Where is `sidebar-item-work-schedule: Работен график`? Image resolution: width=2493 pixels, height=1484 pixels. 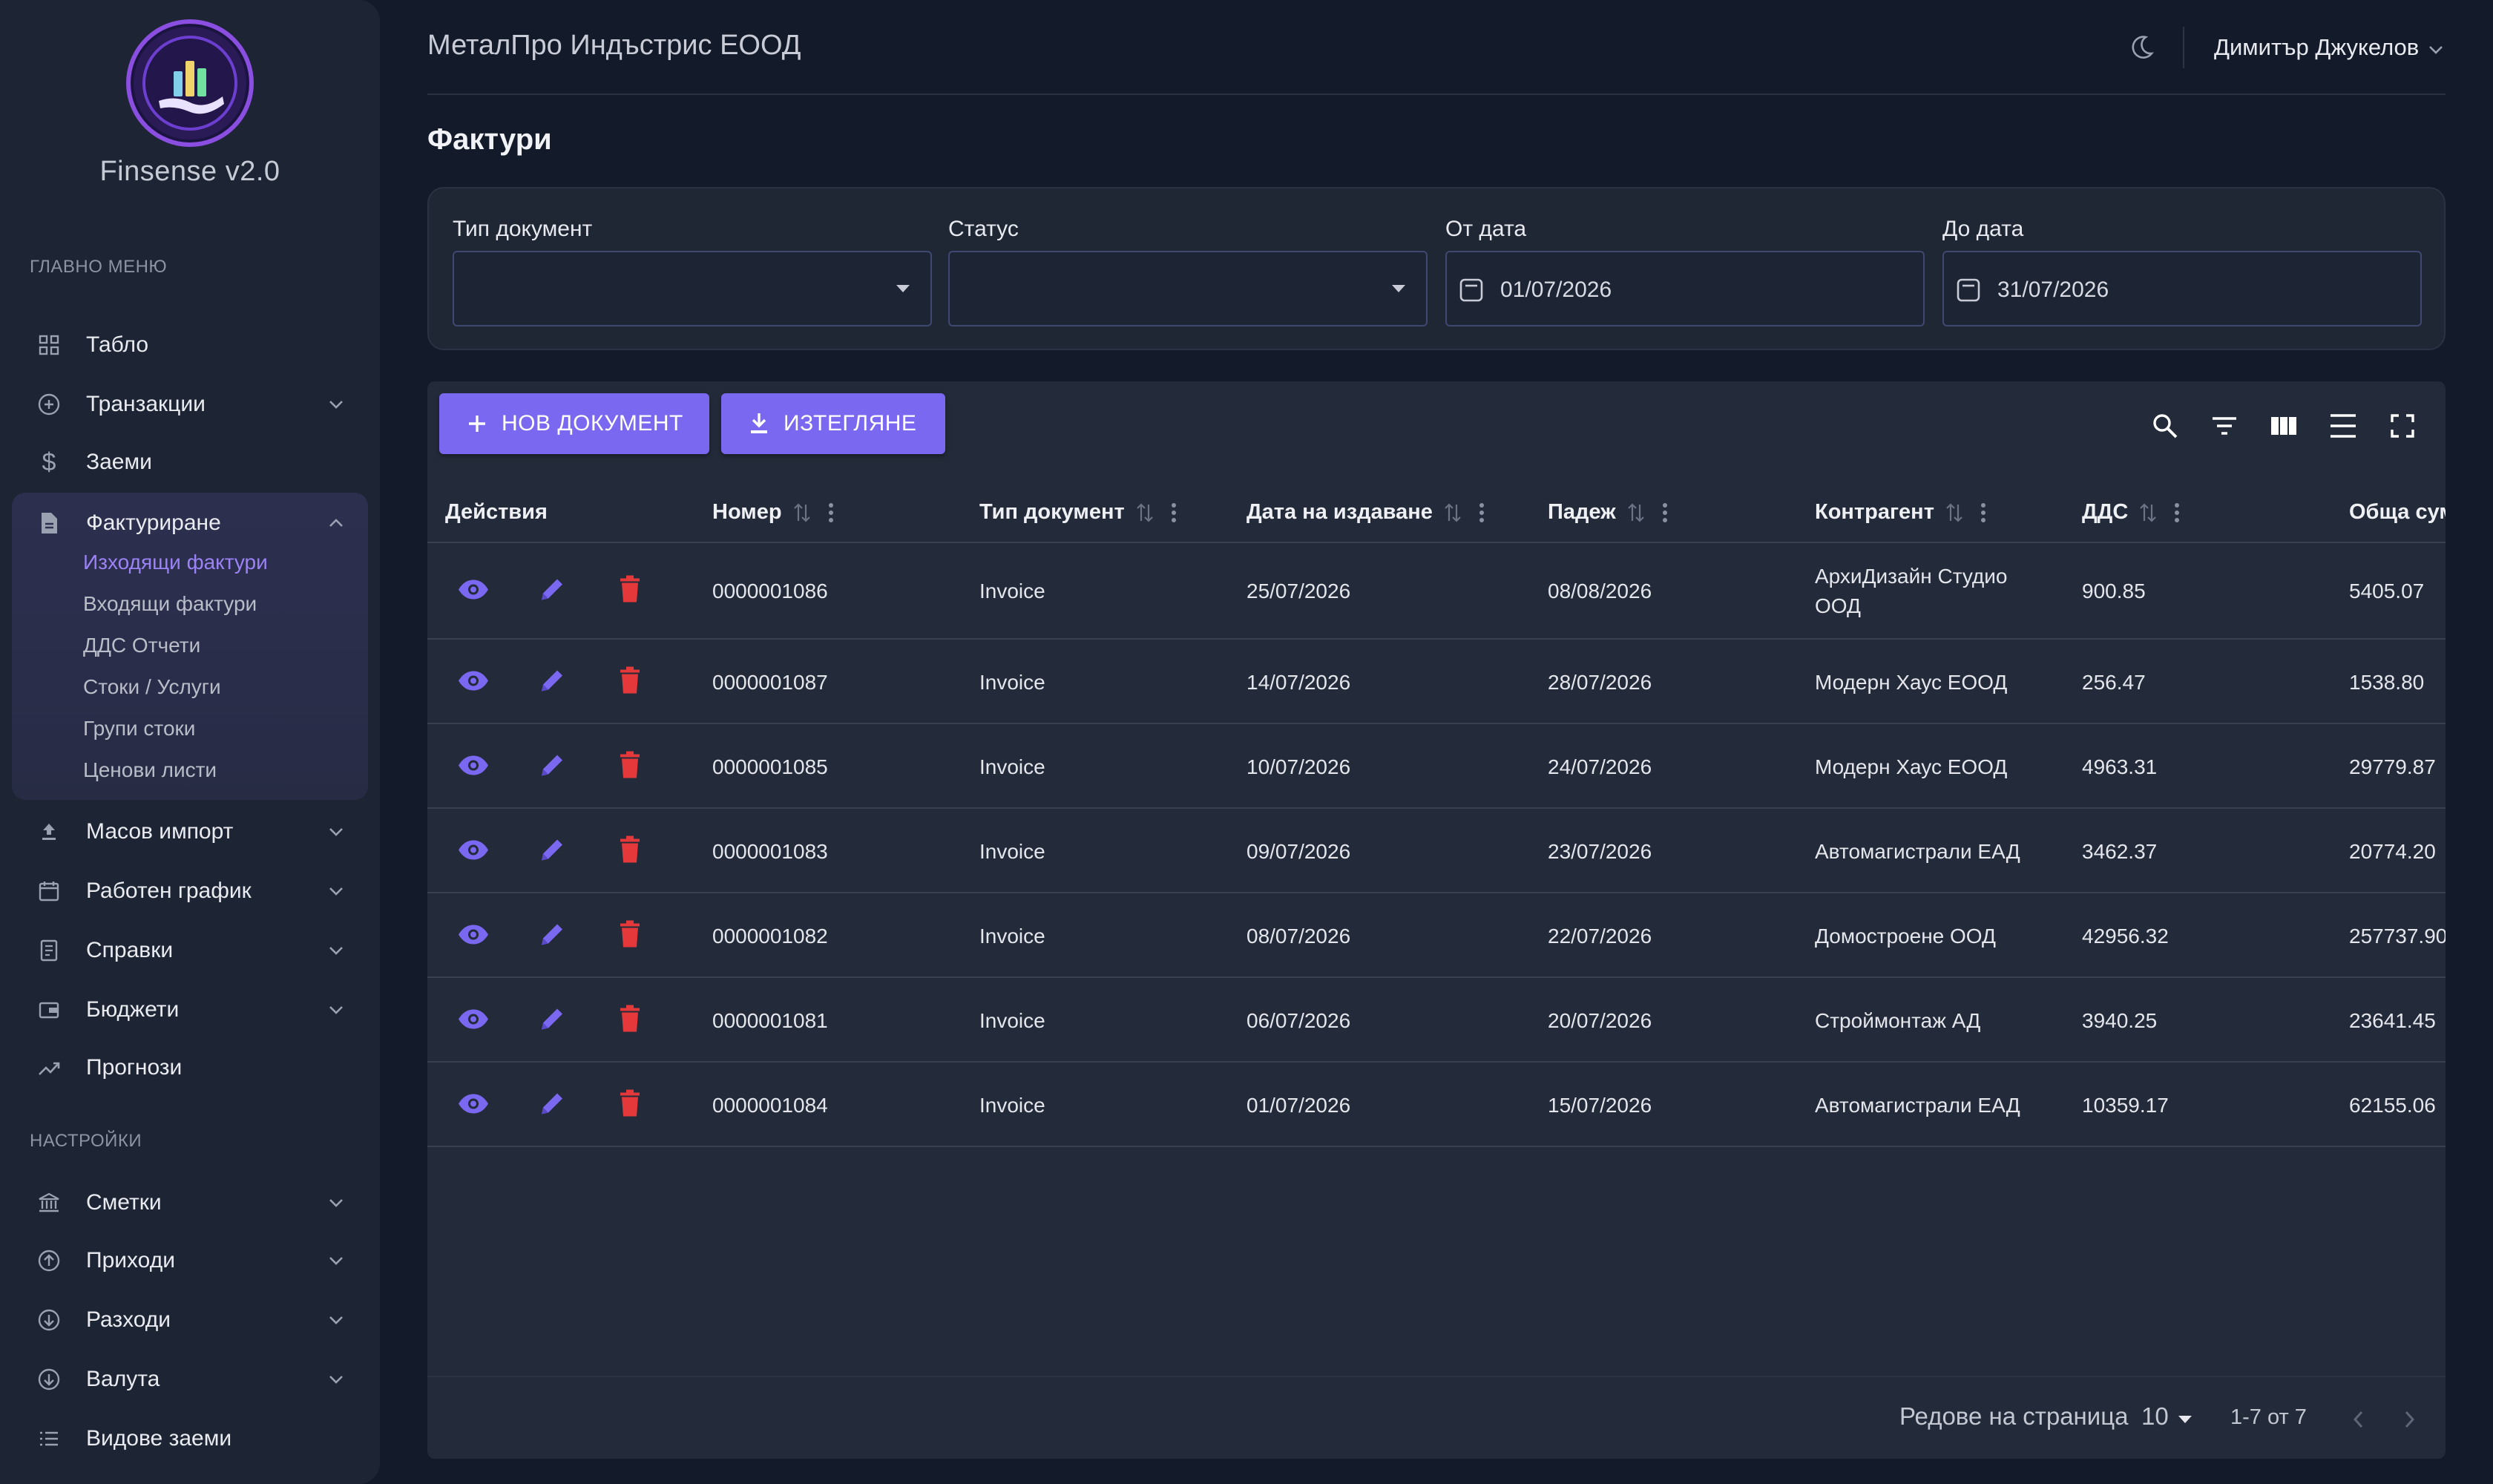 sidebar-item-work-schedule: Работен график is located at coordinates (190, 891).